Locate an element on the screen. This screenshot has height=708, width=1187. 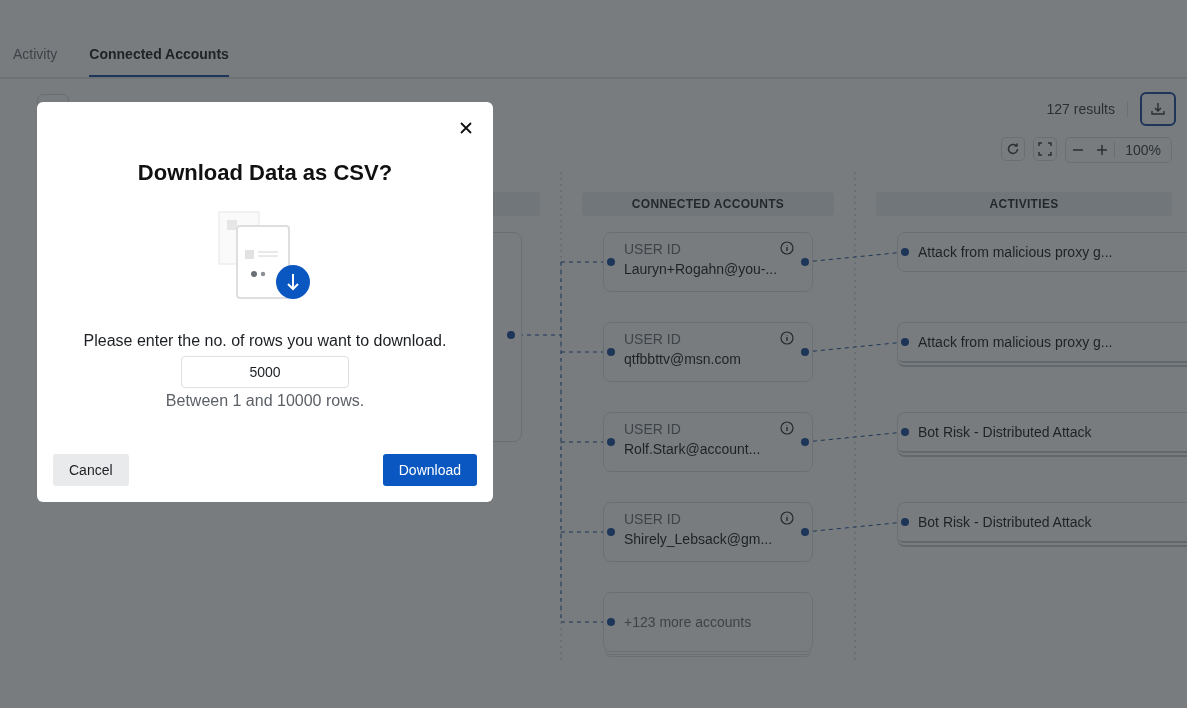
dialog-prompt: Please enter the no. of rows you want to download. is located at coordinates (265, 341).